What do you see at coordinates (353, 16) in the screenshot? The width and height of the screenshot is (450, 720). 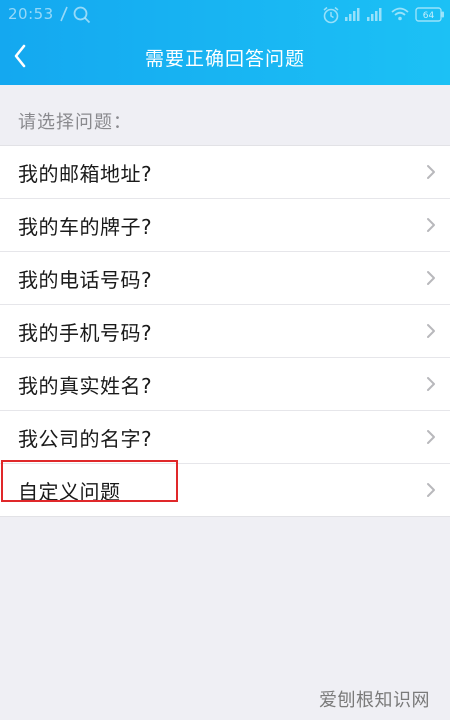 I see `cell-signal-icon` at bounding box center [353, 16].